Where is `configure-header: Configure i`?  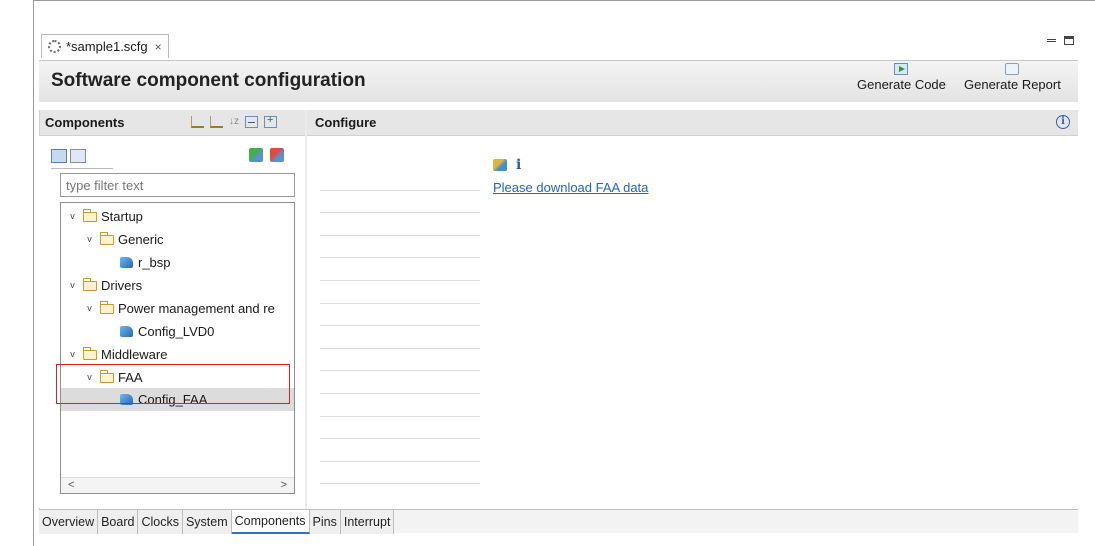
configure-header: Configure i is located at coordinates (692, 123).